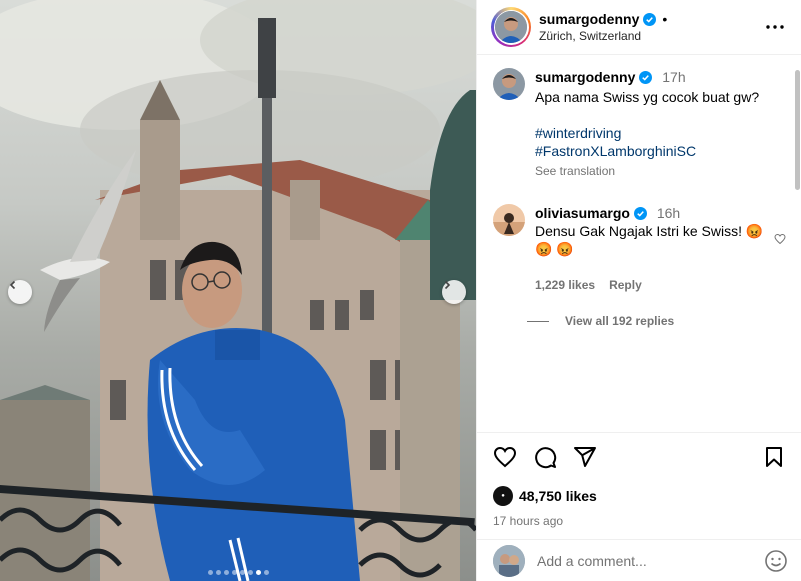  I want to click on chevron-left-icon, so click(12, 285).